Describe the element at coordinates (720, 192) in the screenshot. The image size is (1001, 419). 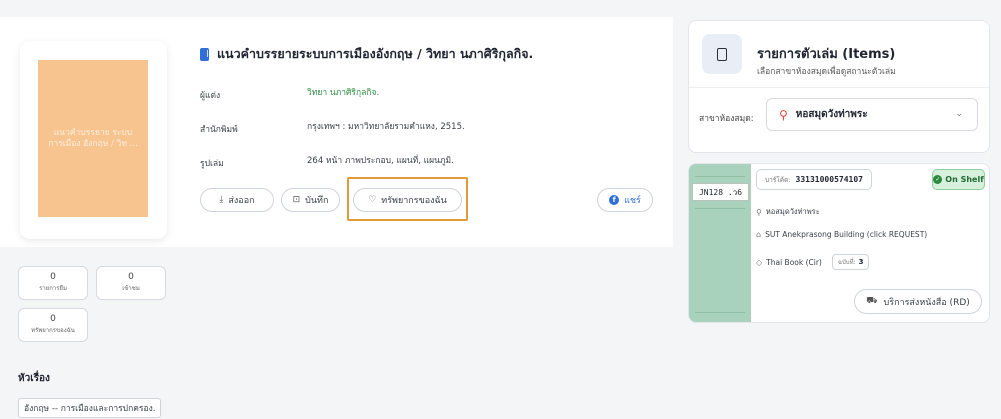
I see `call-number: JN128 .ว6` at that location.